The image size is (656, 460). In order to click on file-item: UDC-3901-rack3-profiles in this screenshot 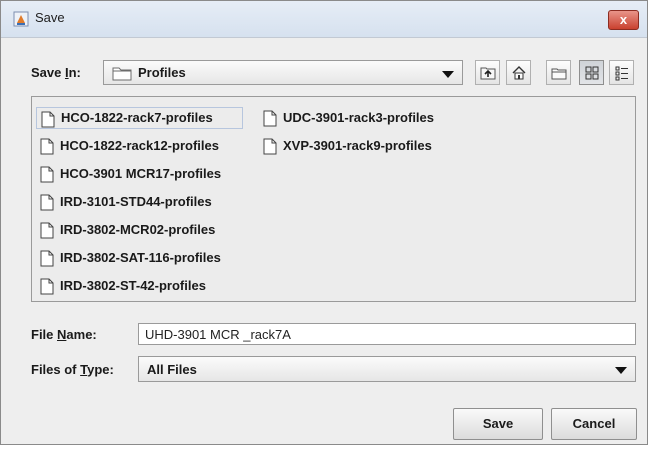, I will do `click(348, 118)`.